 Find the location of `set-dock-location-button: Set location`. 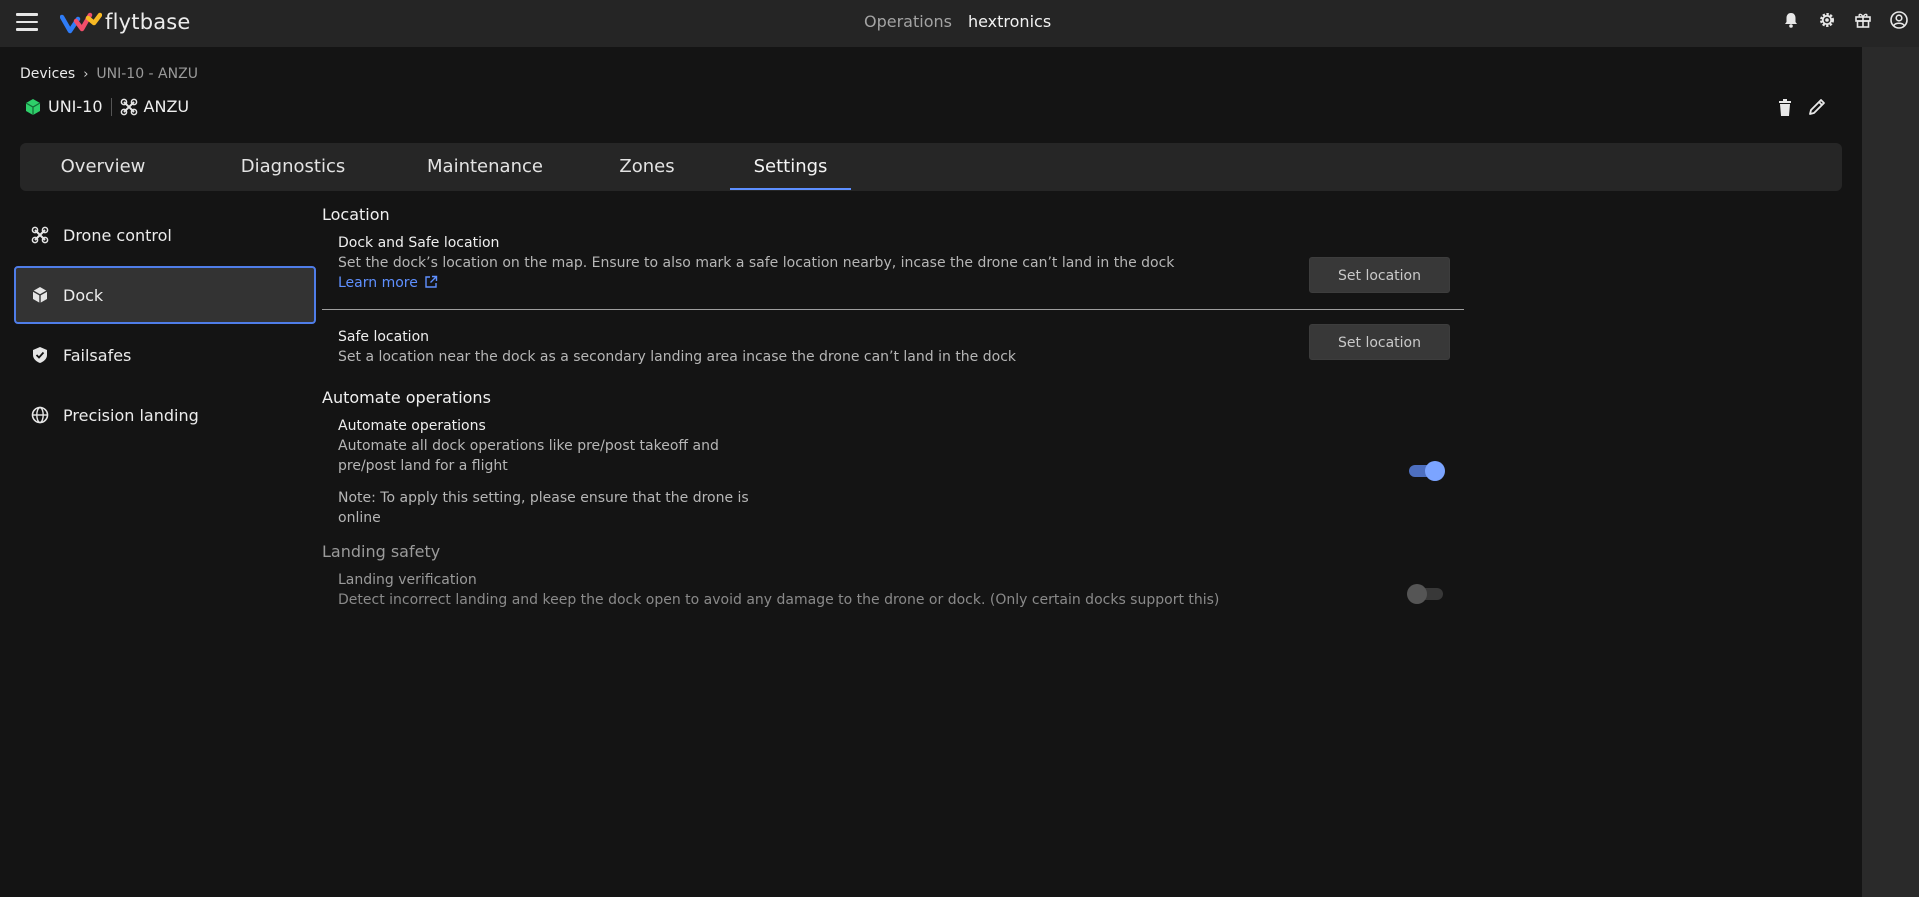

set-dock-location-button: Set location is located at coordinates (1379, 275).